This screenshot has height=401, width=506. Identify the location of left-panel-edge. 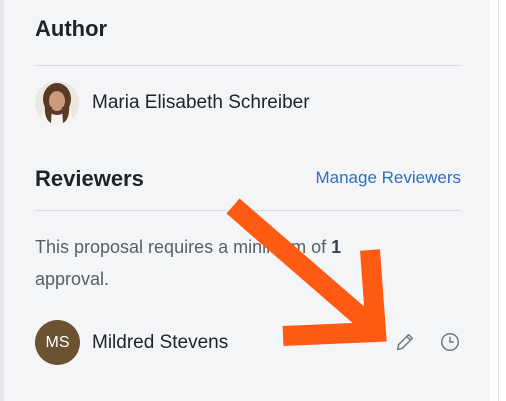
(2, 200).